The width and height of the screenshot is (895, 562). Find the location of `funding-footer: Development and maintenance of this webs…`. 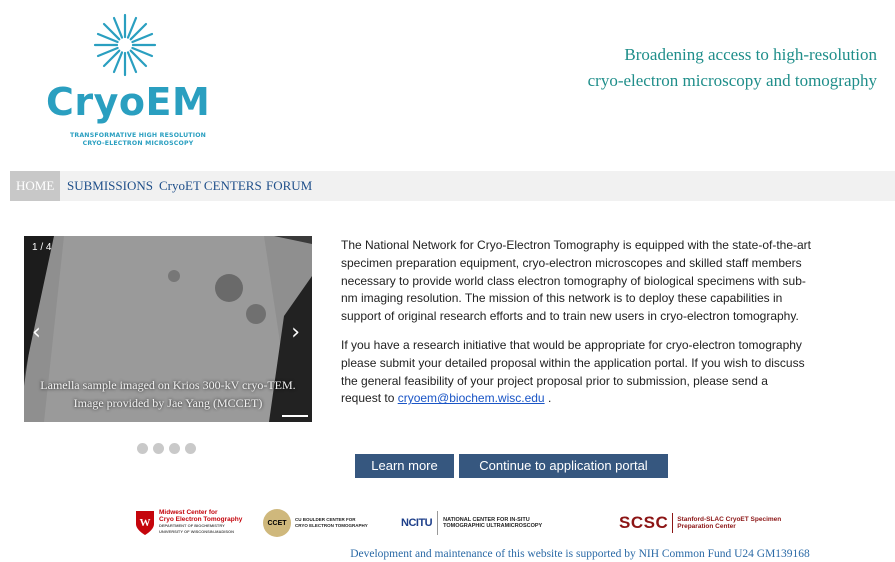

funding-footer: Development and maintenance of this webs… is located at coordinates (580, 554).